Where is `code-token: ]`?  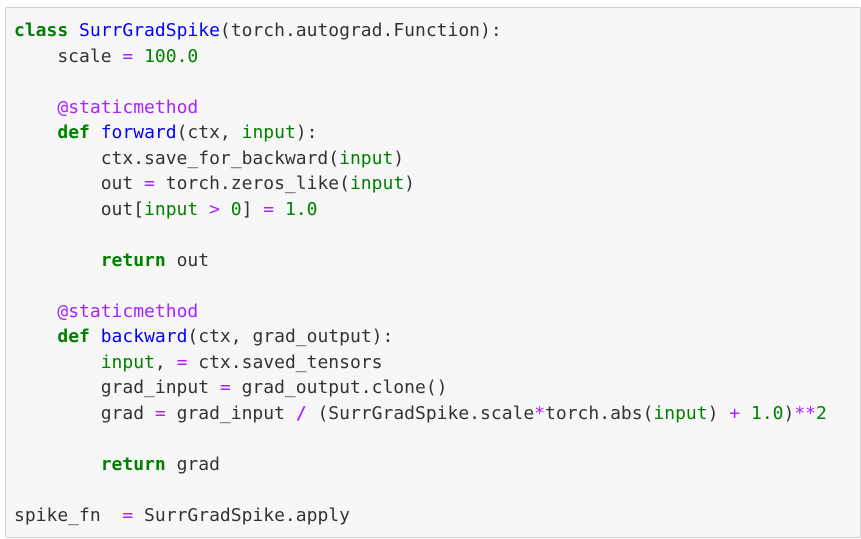
code-token: ] is located at coordinates (252, 209).